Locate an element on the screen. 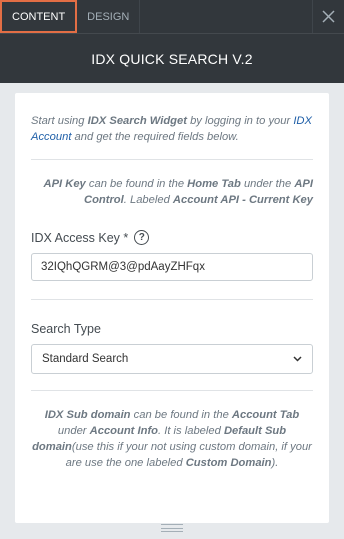  access-key-label: IDX Access Key * ? is located at coordinates (172, 237).